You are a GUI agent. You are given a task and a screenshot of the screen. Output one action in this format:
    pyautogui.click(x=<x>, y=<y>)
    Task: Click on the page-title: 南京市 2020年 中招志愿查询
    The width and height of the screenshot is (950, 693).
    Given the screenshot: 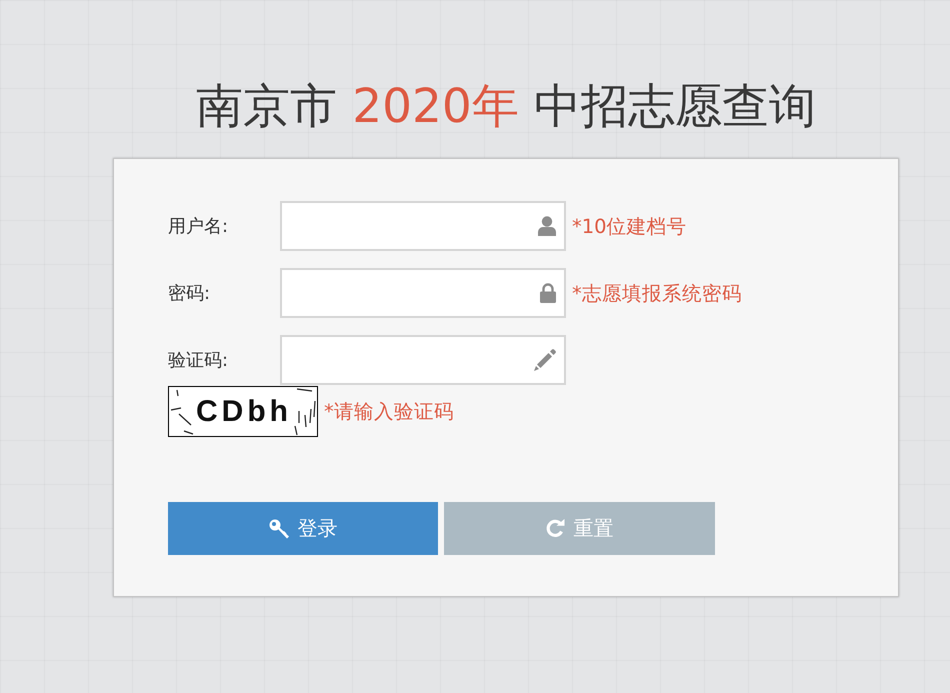 What is the action you would take?
    pyautogui.click(x=506, y=107)
    